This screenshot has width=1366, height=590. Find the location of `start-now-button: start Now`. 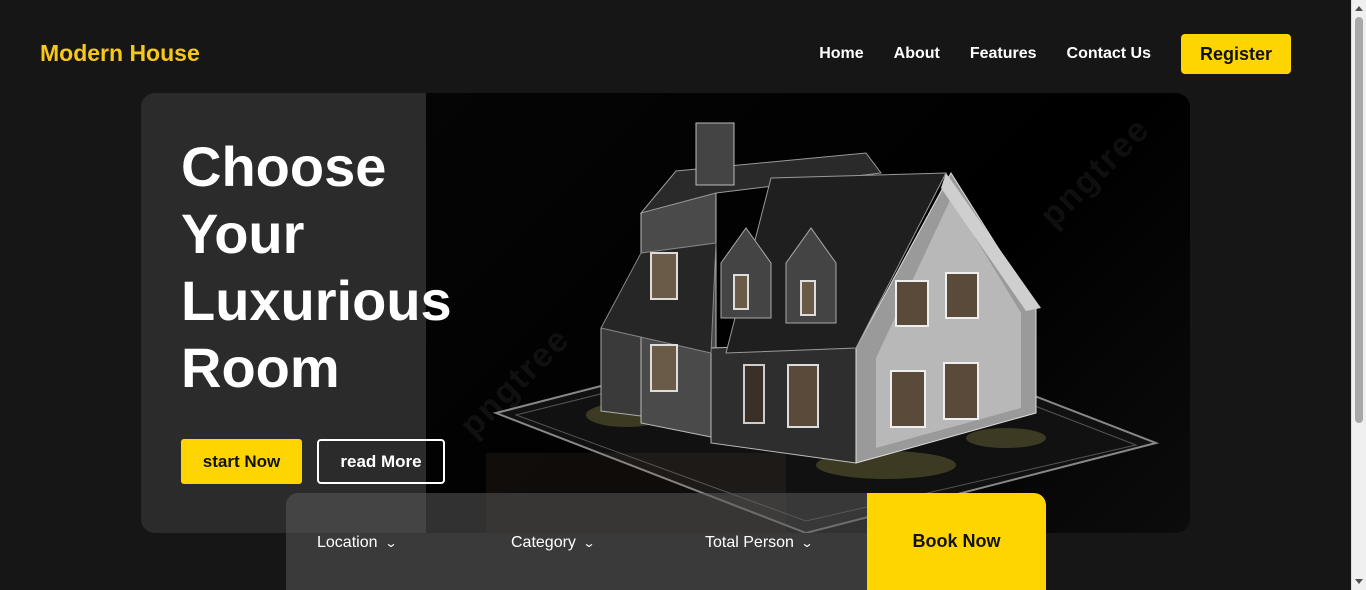

start-now-button: start Now is located at coordinates (241, 461).